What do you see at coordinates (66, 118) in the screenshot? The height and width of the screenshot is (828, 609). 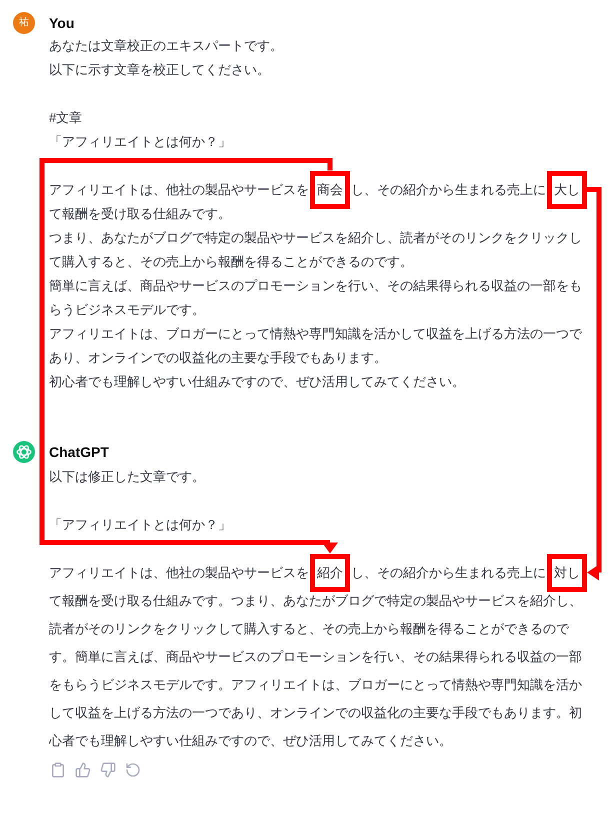 I see `message-text: #文章` at bounding box center [66, 118].